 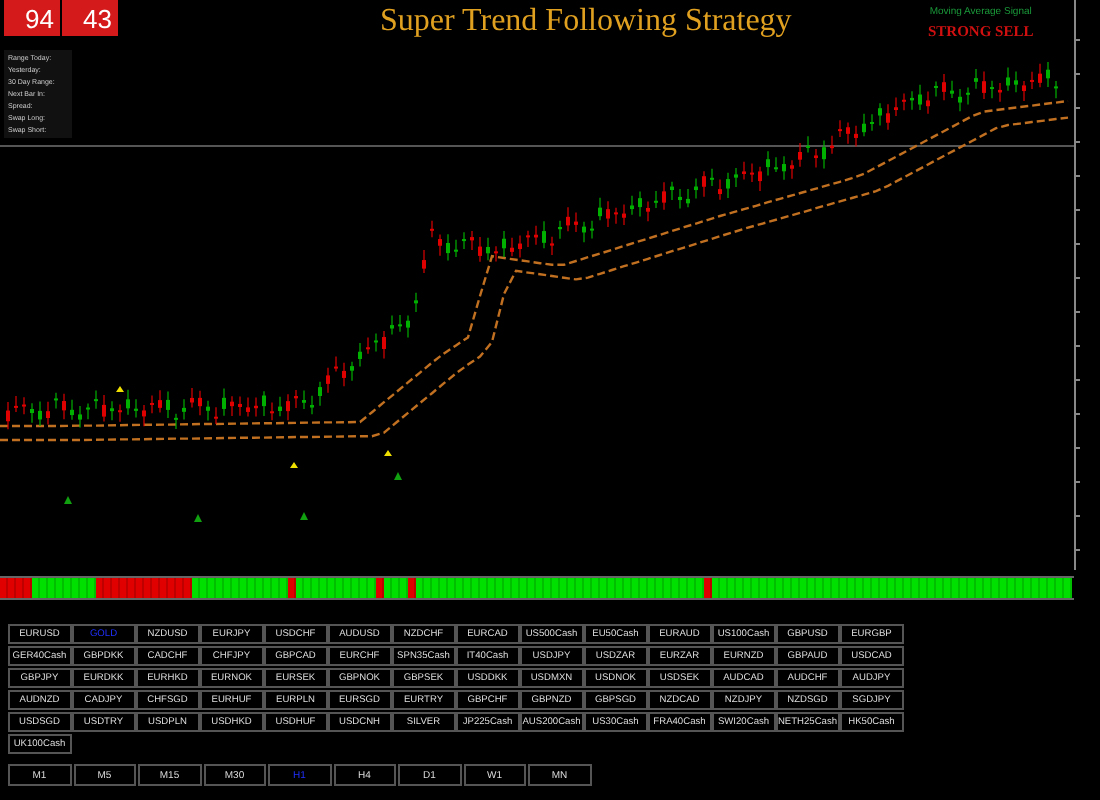 I want to click on chart-title: Super Trend Following Strategy, so click(x=586, y=22).